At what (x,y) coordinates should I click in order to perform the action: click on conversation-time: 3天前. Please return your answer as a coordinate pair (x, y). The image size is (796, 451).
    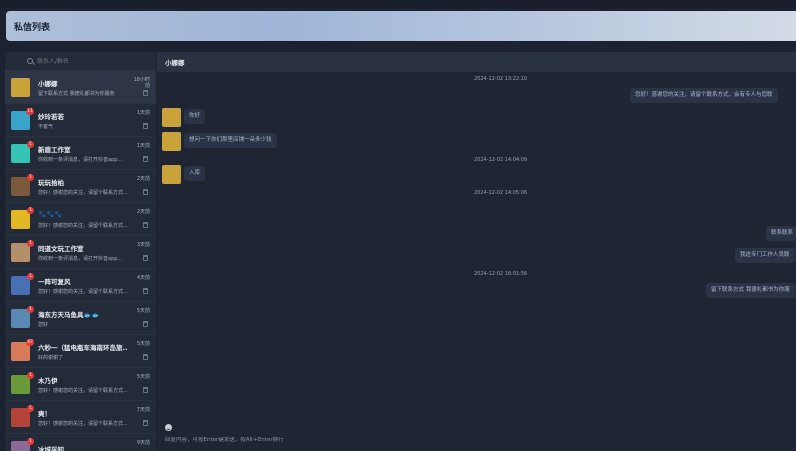
    Looking at the image, I should click on (143, 245).